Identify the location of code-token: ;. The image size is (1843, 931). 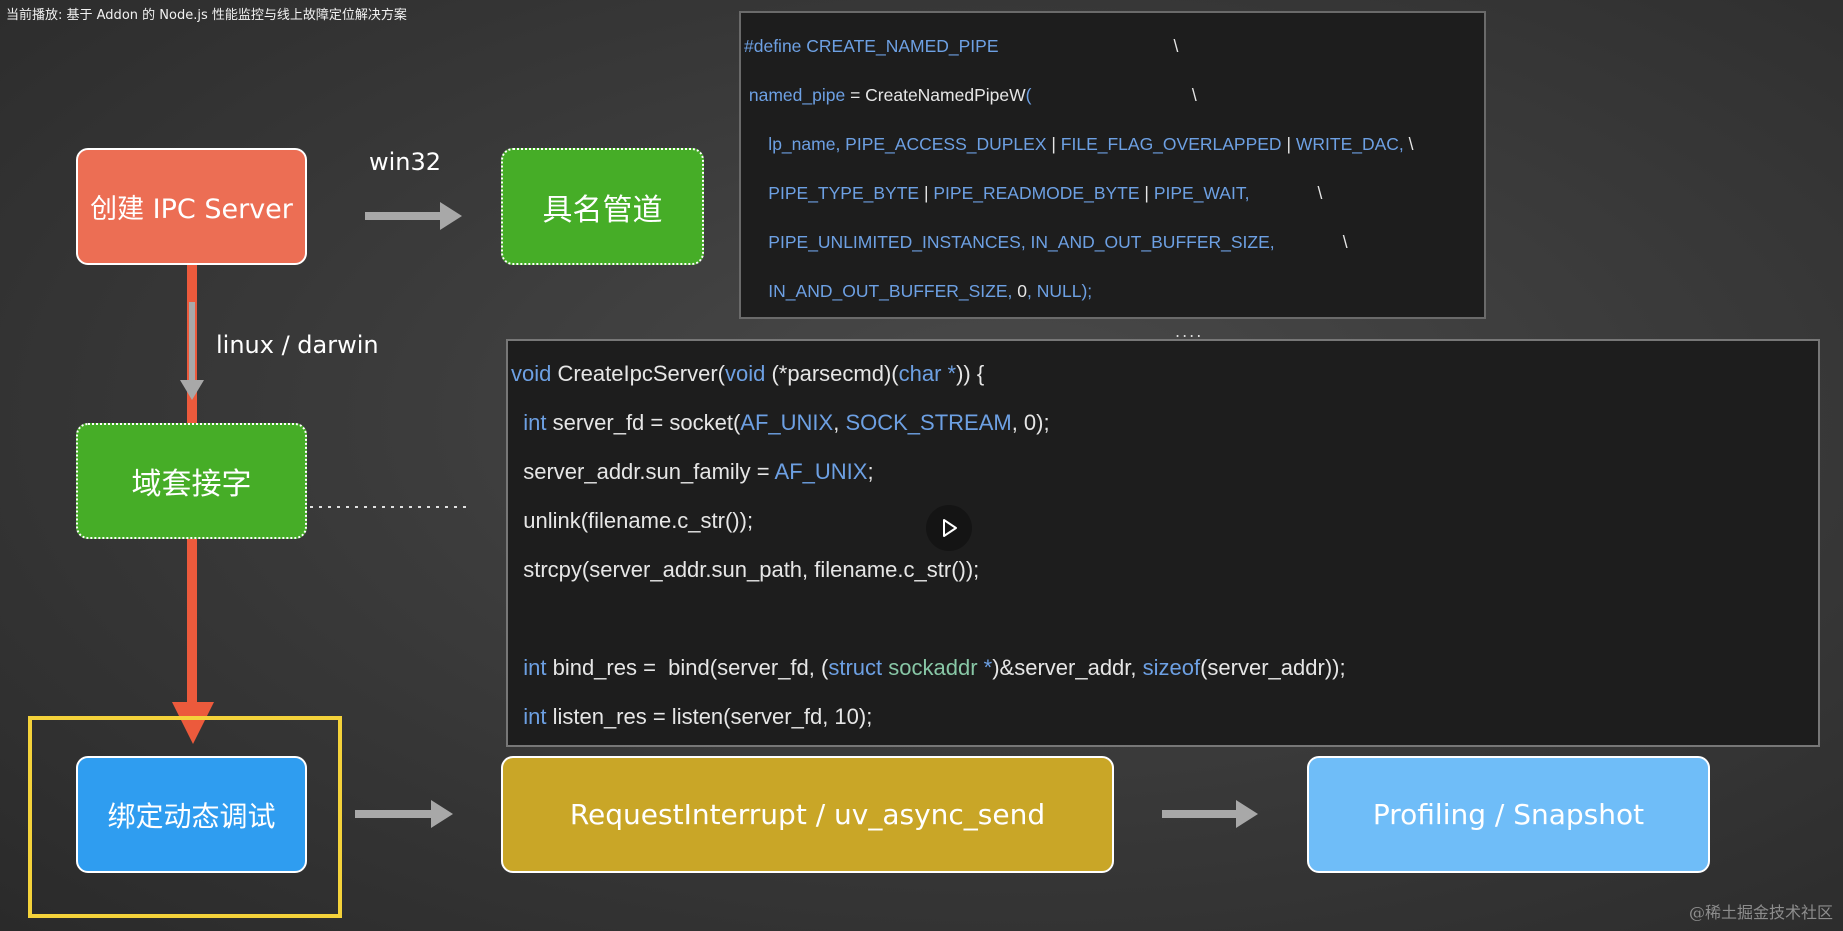
(870, 471).